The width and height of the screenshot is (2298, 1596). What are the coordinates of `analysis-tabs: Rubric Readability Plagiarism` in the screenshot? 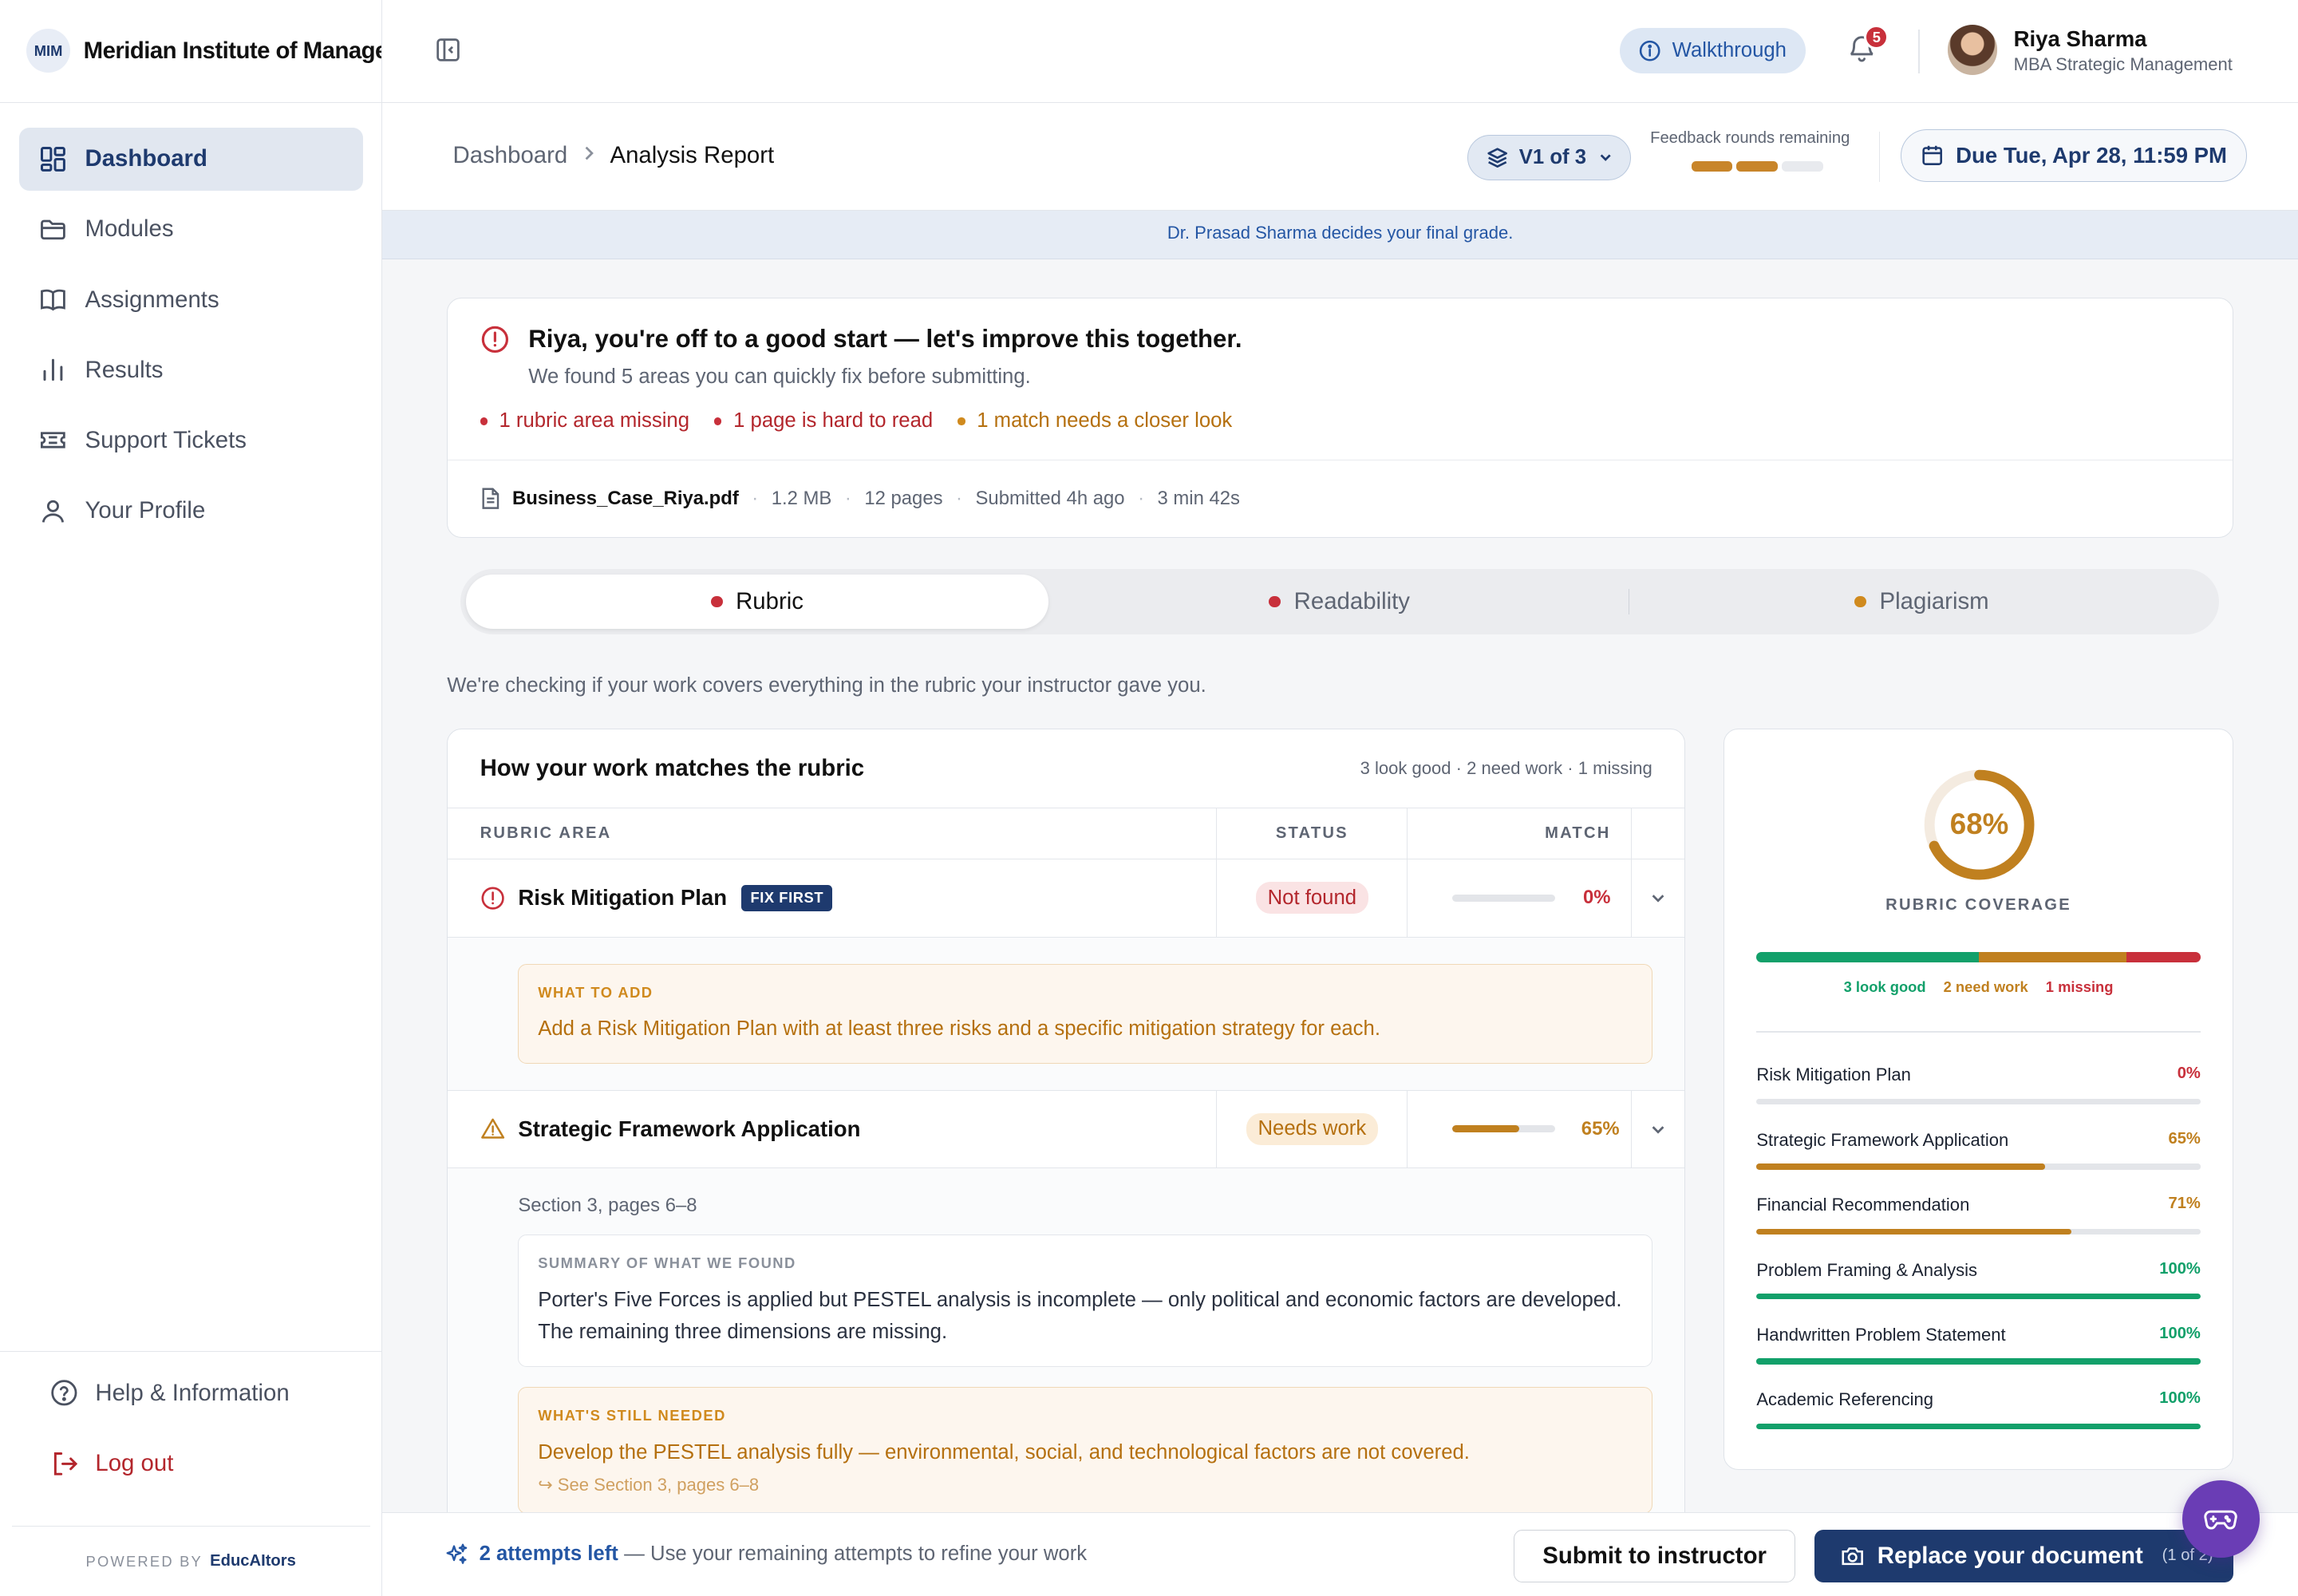 It's located at (1340, 601).